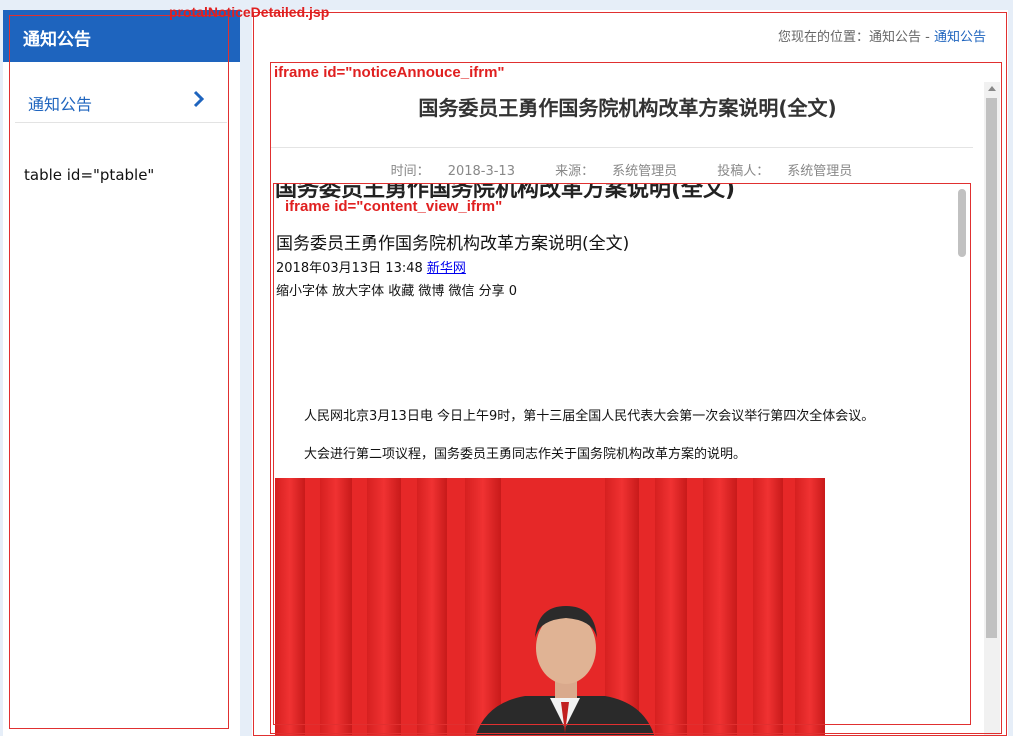 This screenshot has height=736, width=1013. Describe the element at coordinates (645, 171) in the screenshot. I see `notice-source-value: 系统管理员` at that location.